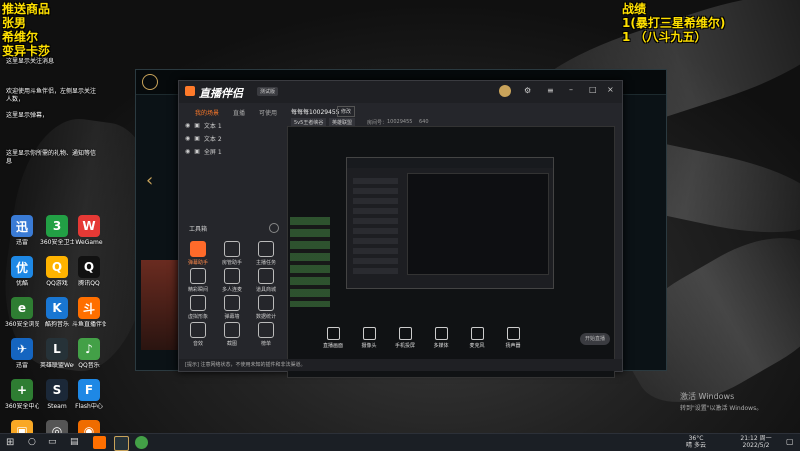 Image resolution: width=800 pixels, height=451 pixels. What do you see at coordinates (266, 334) in the screenshot?
I see `tool-button: 榜单` at bounding box center [266, 334].